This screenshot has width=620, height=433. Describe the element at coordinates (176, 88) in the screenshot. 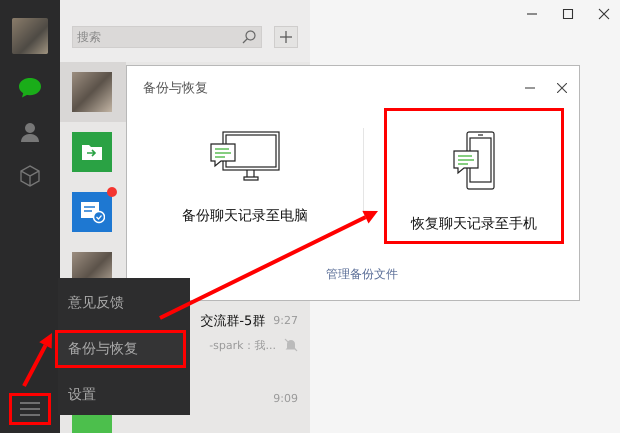

I see `dialog-title: 备份与恢复` at that location.